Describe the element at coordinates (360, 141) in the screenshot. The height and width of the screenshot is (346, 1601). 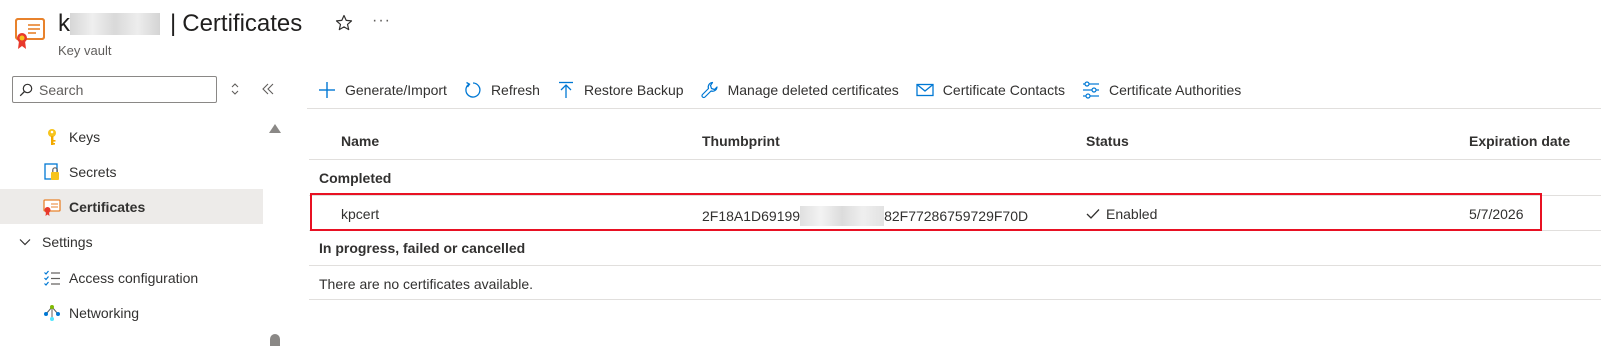
I see `column-header-name: Name` at that location.